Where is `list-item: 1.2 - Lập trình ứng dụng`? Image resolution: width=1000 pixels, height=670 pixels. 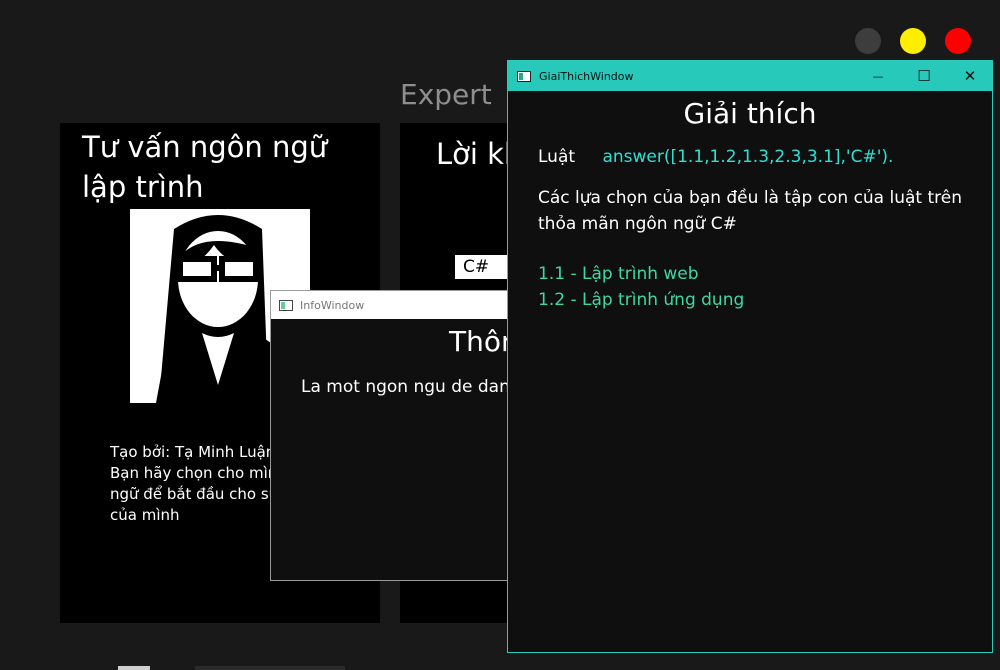
list-item: 1.2 - Lập trình ứng dụng is located at coordinates (641, 300).